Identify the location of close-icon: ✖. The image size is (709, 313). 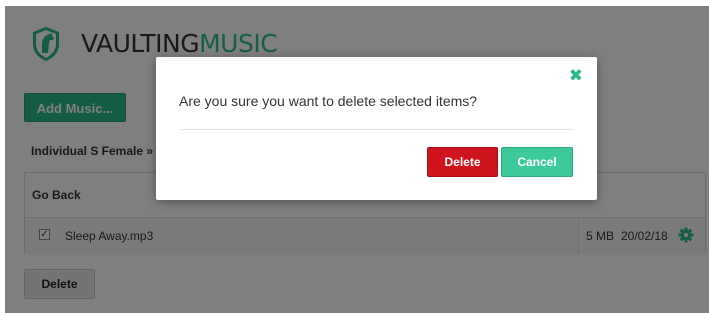
(576, 76).